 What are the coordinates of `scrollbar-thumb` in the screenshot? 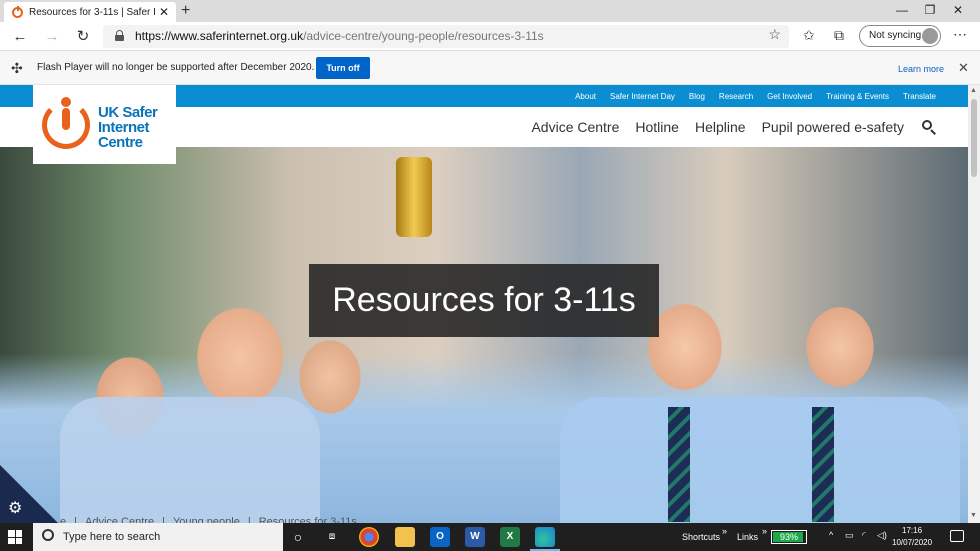 It's located at (974, 138).